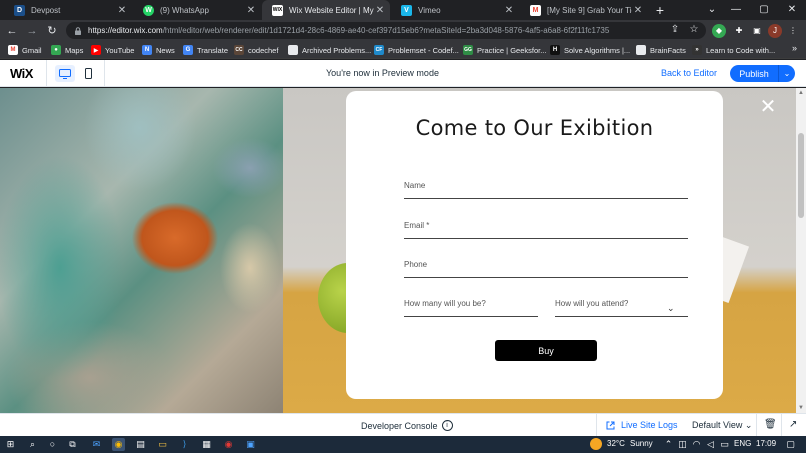 This screenshot has height=453, width=806. What do you see at coordinates (162, 444) in the screenshot?
I see `file-explorer-icon: ▭` at bounding box center [162, 444].